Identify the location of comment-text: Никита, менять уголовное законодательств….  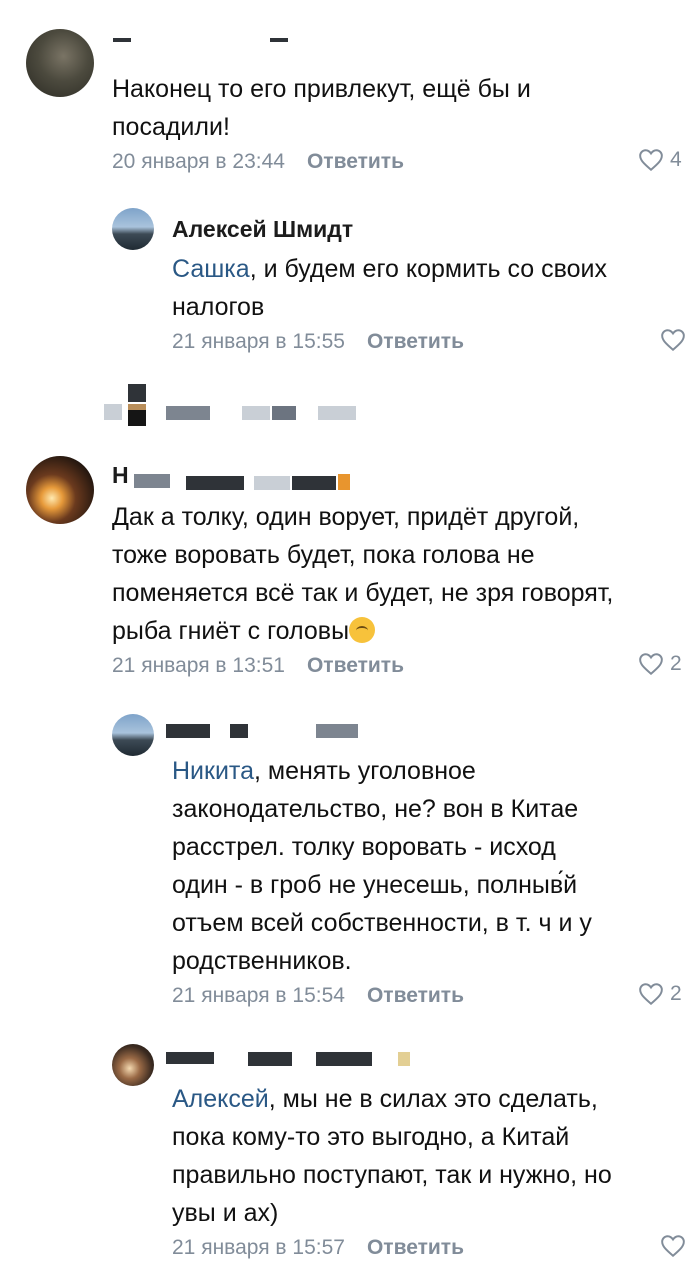
(382, 866).